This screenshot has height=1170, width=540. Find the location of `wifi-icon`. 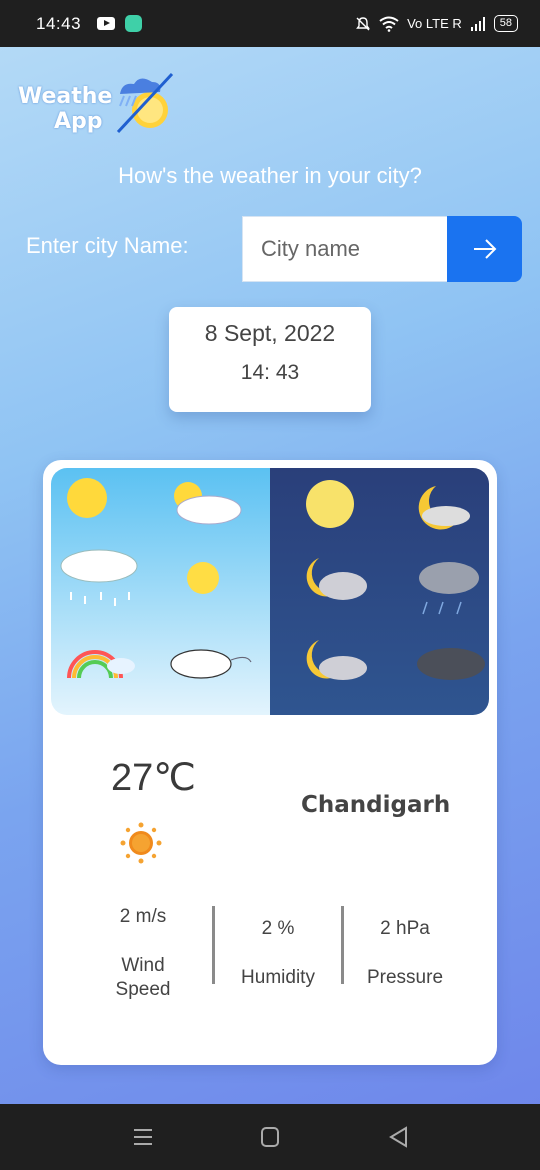

wifi-icon is located at coordinates (389, 24).